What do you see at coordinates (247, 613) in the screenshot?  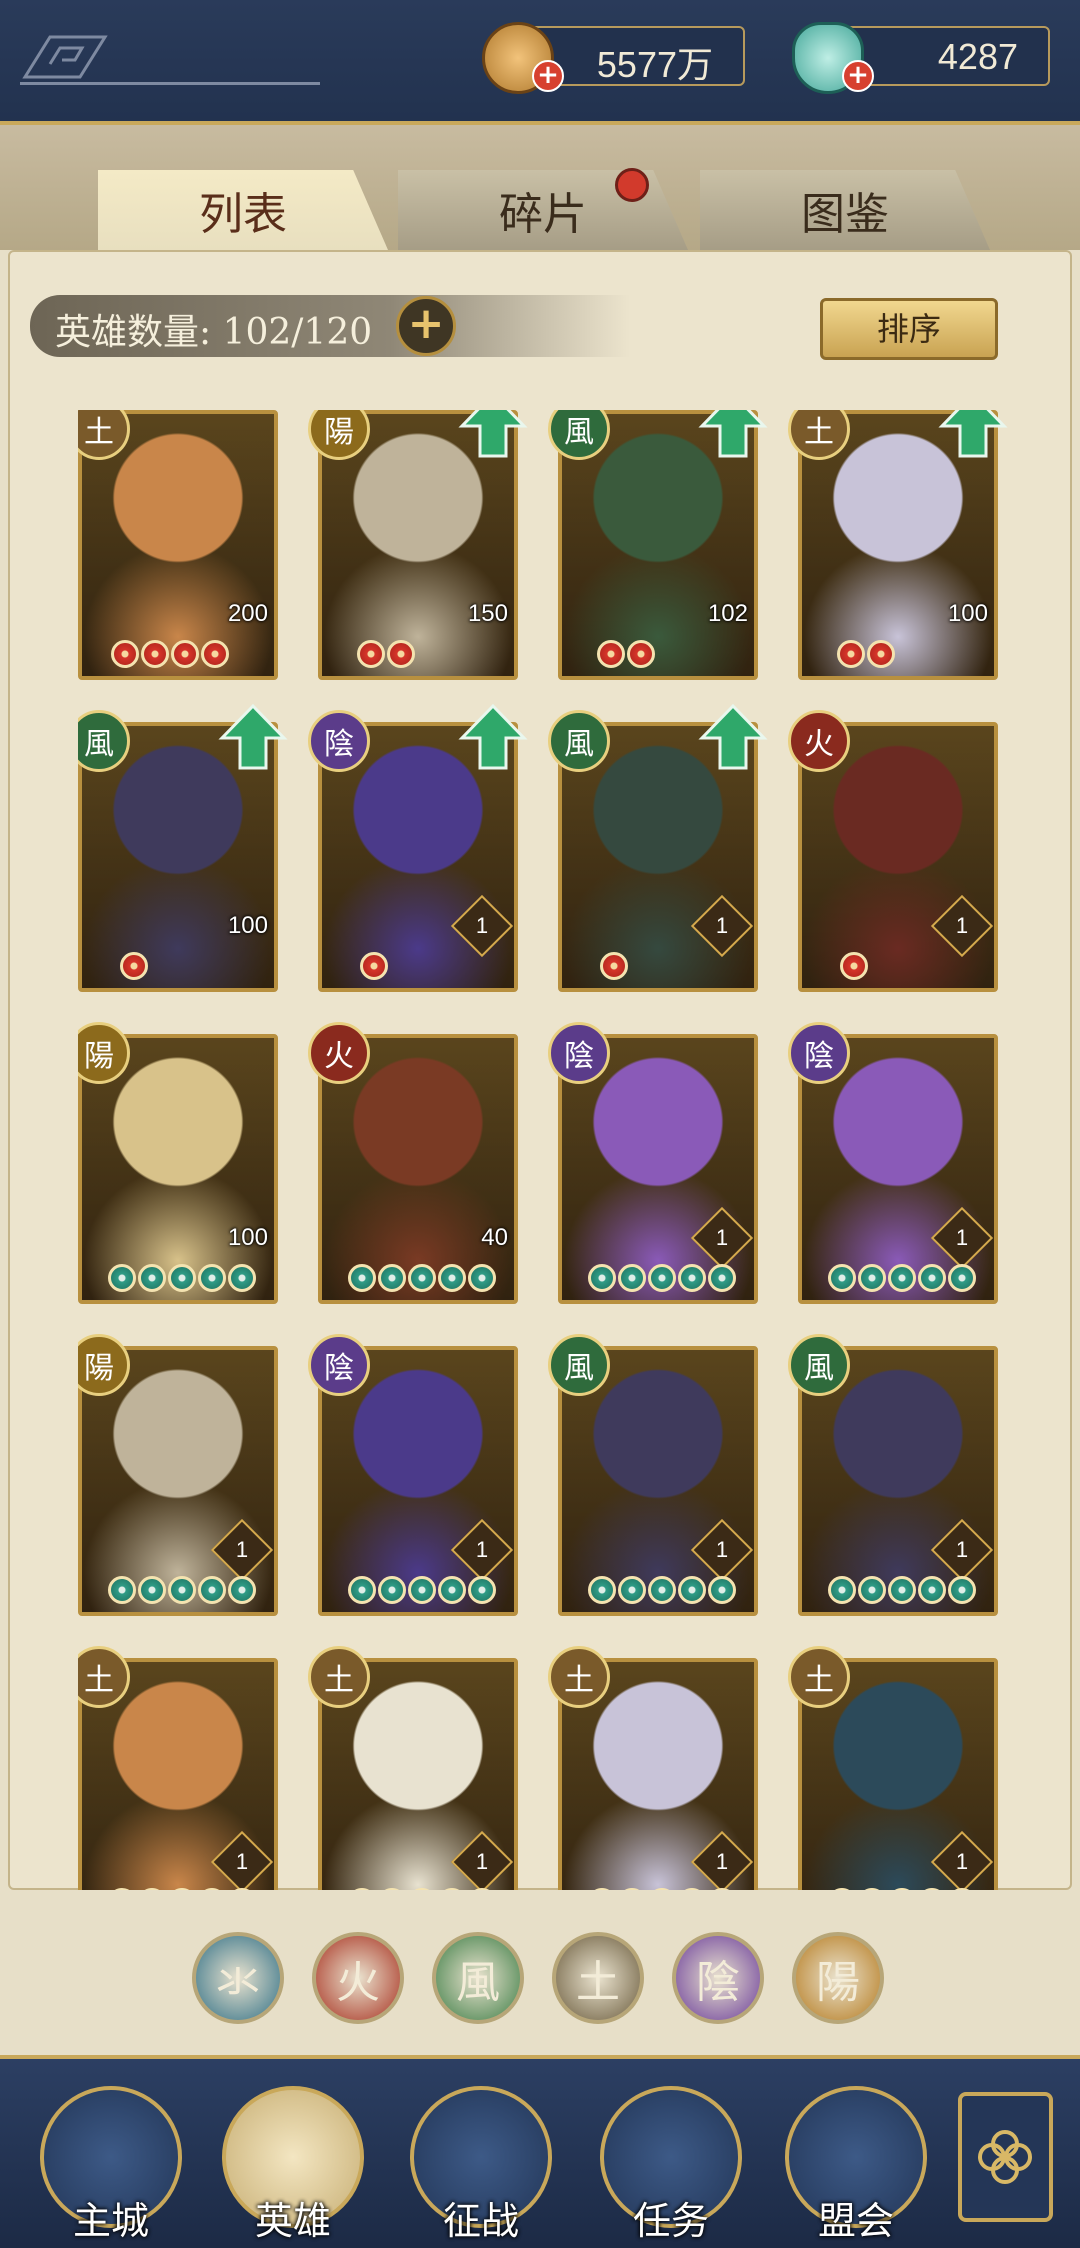 I see `hero-level: 200` at bounding box center [247, 613].